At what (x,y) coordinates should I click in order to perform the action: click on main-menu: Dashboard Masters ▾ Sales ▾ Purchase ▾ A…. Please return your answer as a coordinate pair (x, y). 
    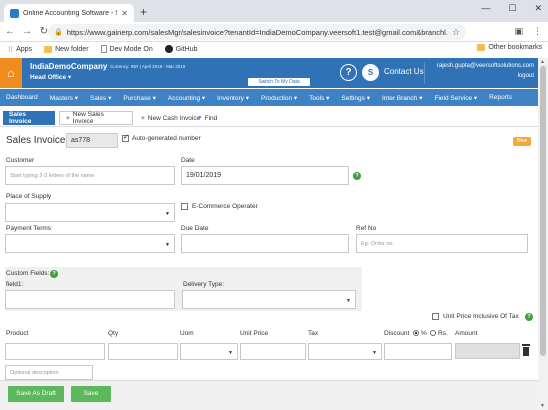
    Looking at the image, I should click on (269, 97).